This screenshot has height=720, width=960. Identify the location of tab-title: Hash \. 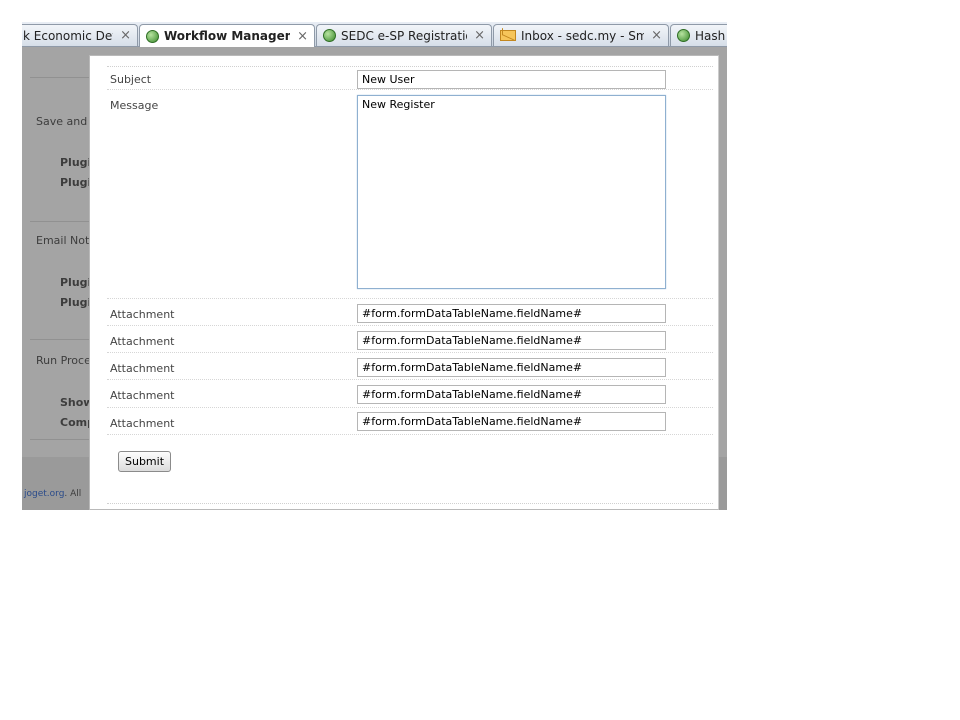
(711, 35).